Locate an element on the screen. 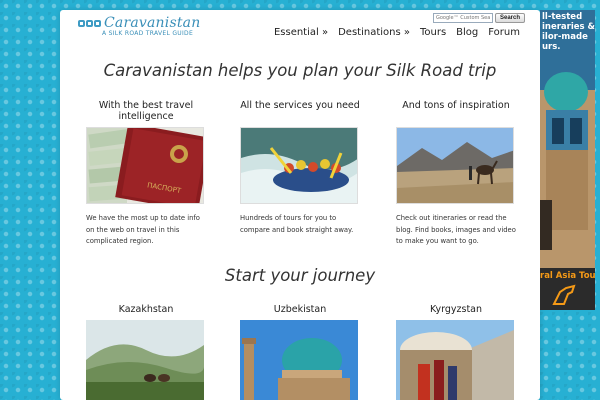 The width and height of the screenshot is (600, 400). country-name: Uzbekistan is located at coordinates (300, 309).